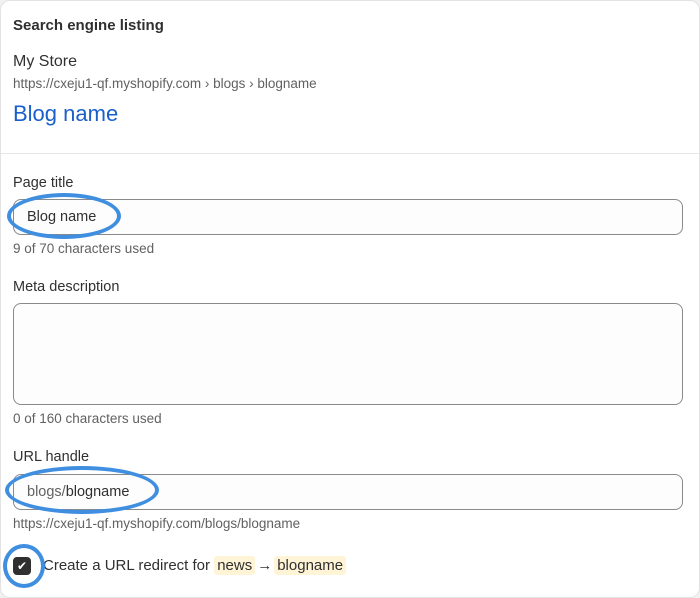 The image size is (700, 598). Describe the element at coordinates (310, 565) in the screenshot. I see `redirect-to-chip: blogname` at that location.